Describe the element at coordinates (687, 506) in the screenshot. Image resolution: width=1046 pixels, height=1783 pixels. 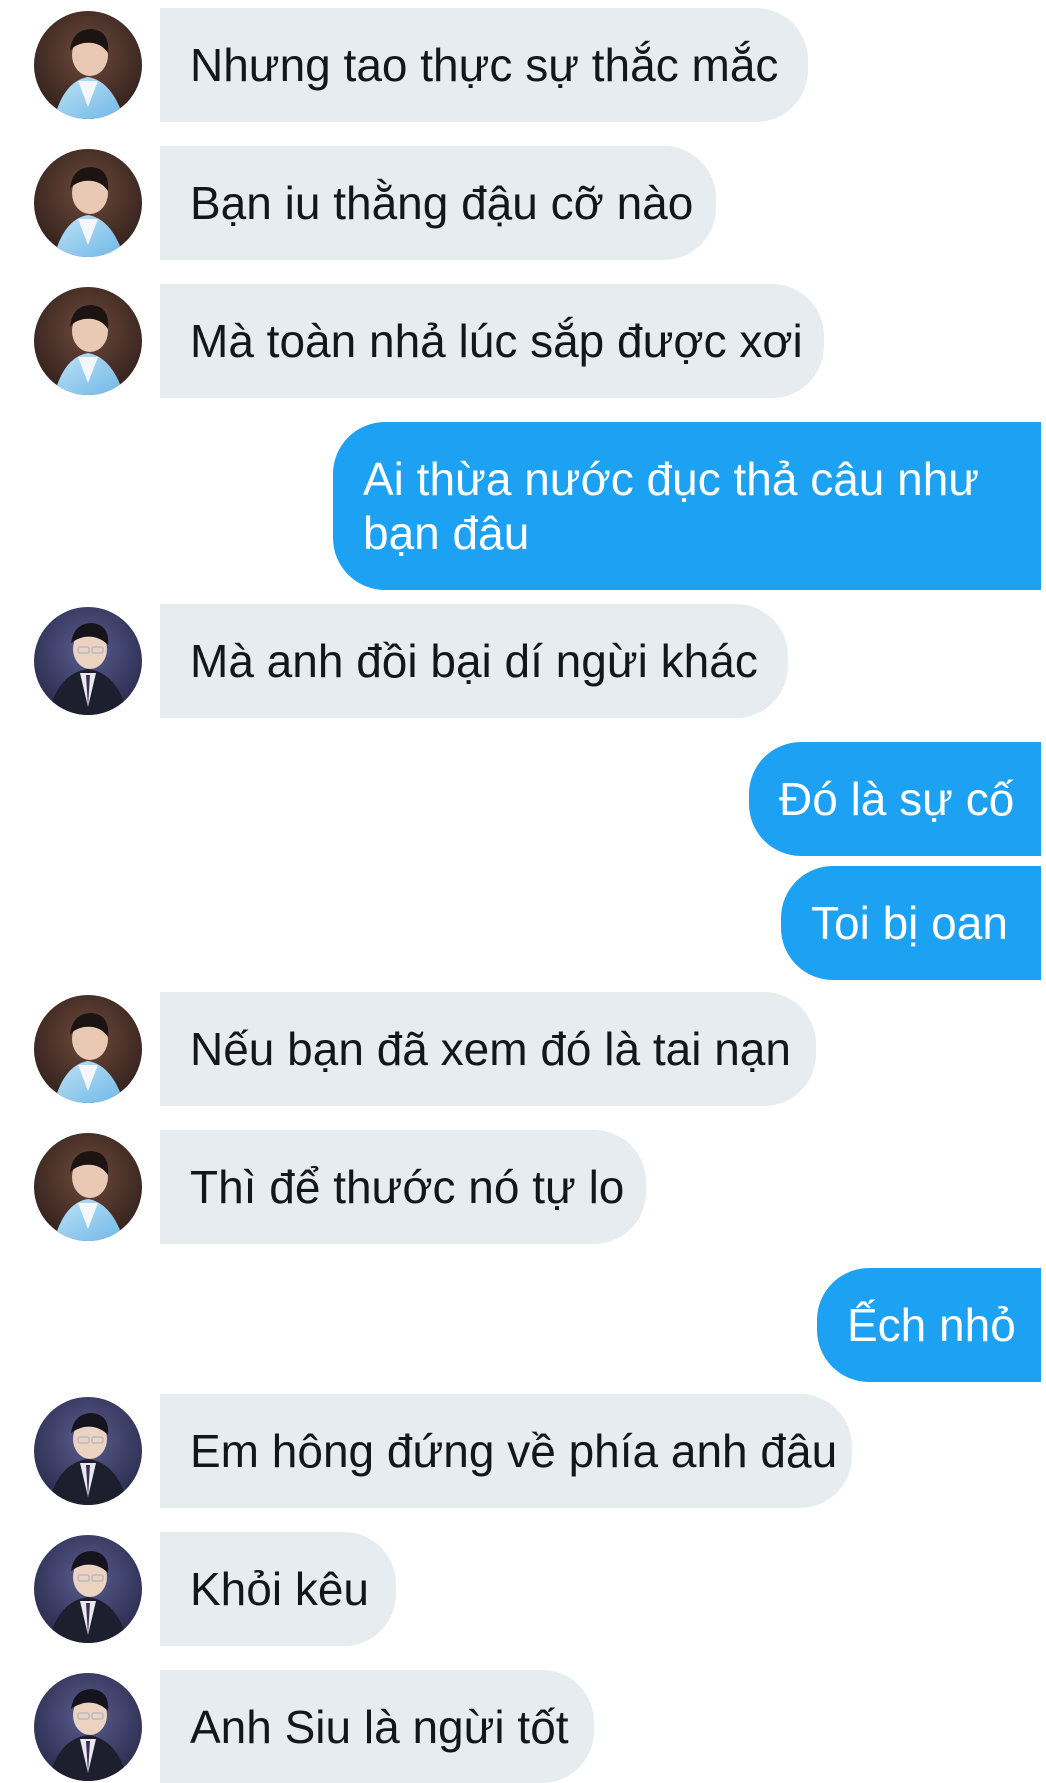
I see `outgoing-message-bubble: Ai thừa nước đục thả câu như bạn đâu` at that location.